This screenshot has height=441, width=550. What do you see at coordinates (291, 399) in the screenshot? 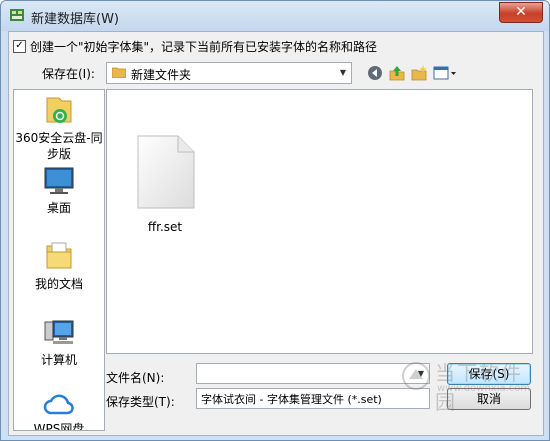
I see `filetype-value: 字体试衣间 - 字体集管理文件 (*.set)` at bounding box center [291, 399].